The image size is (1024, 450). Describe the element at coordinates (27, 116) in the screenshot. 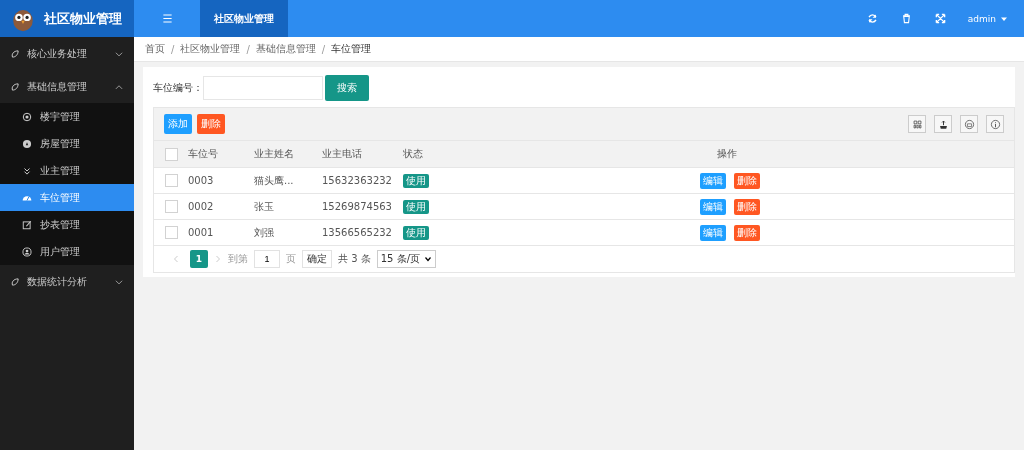

I see `target-icon` at that location.